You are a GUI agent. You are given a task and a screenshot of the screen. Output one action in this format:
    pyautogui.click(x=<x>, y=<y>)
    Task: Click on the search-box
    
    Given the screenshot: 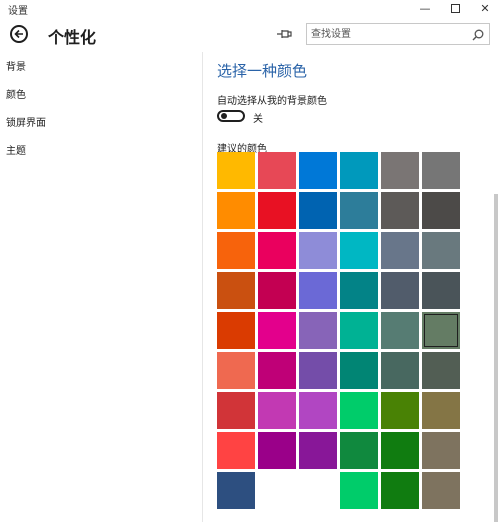 What is the action you would take?
    pyautogui.click(x=398, y=34)
    